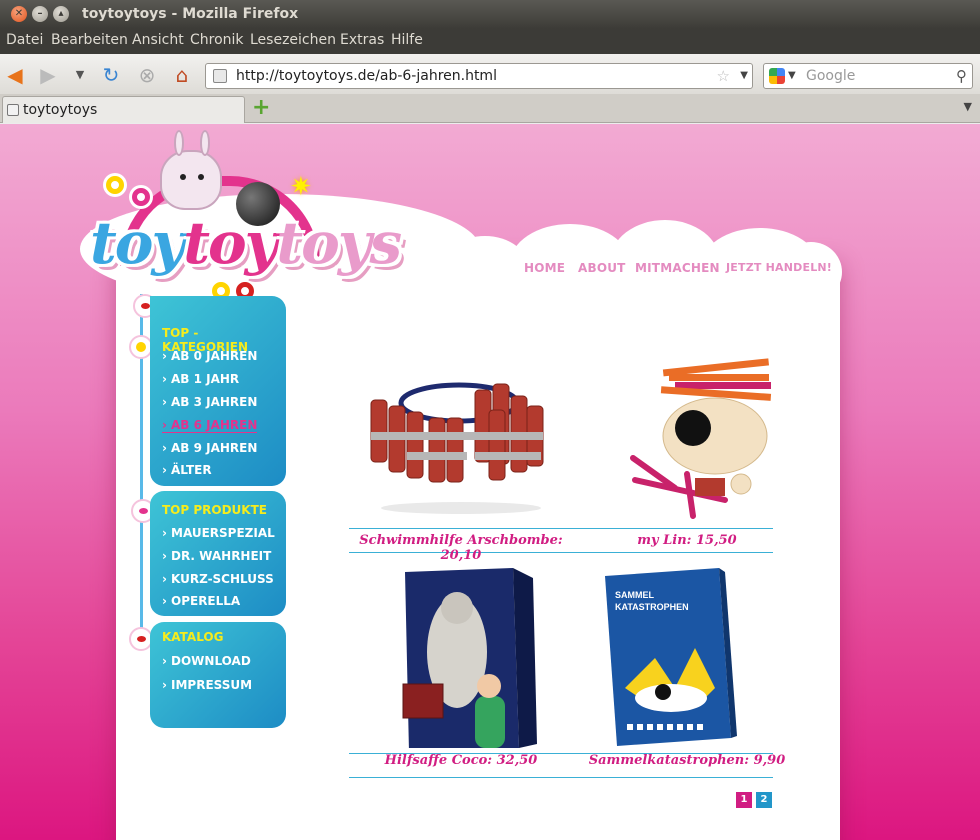 This screenshot has width=980, height=840. Describe the element at coordinates (147, 75) in the screenshot. I see `stop-icon: ⊗` at that location.